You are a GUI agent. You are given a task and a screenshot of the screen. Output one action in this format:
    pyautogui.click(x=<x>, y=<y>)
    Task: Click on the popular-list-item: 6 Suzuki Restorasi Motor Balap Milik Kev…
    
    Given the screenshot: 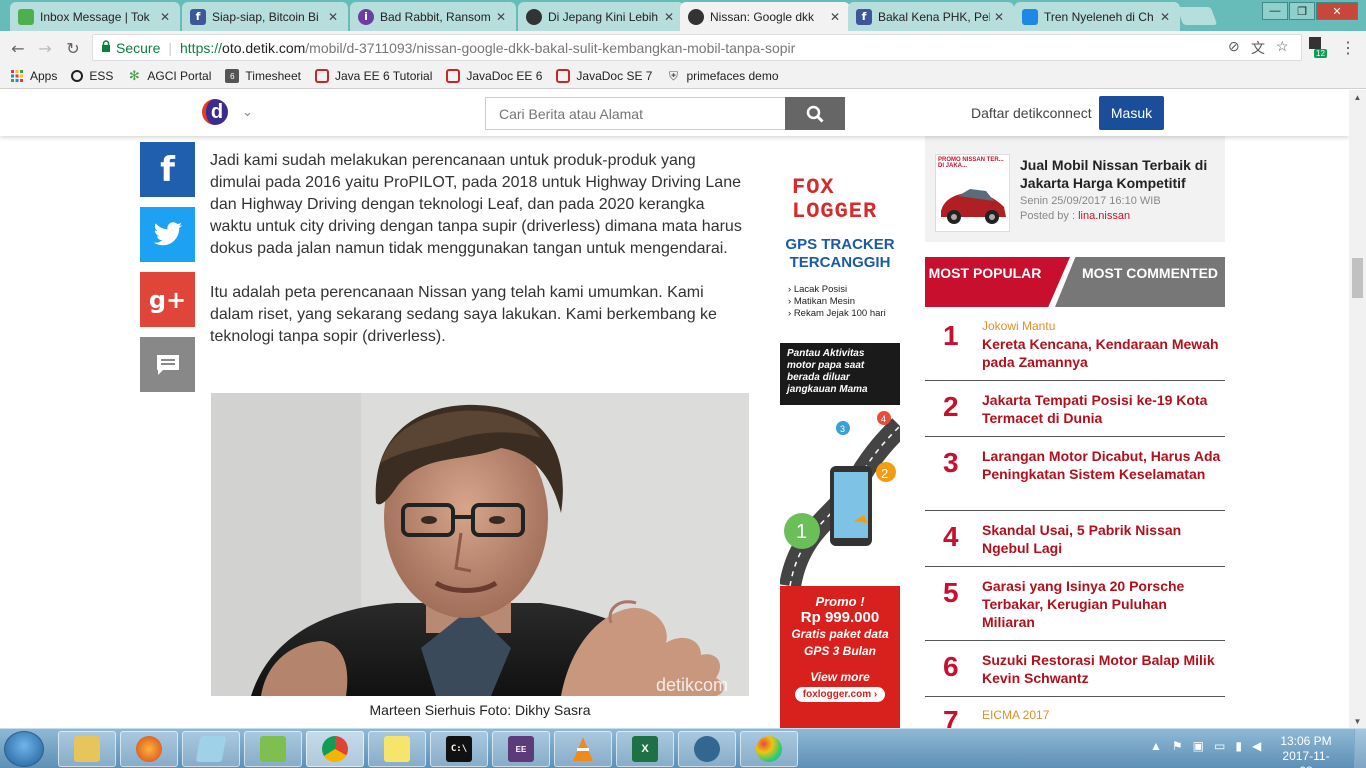 What is the action you would take?
    pyautogui.click(x=1075, y=669)
    